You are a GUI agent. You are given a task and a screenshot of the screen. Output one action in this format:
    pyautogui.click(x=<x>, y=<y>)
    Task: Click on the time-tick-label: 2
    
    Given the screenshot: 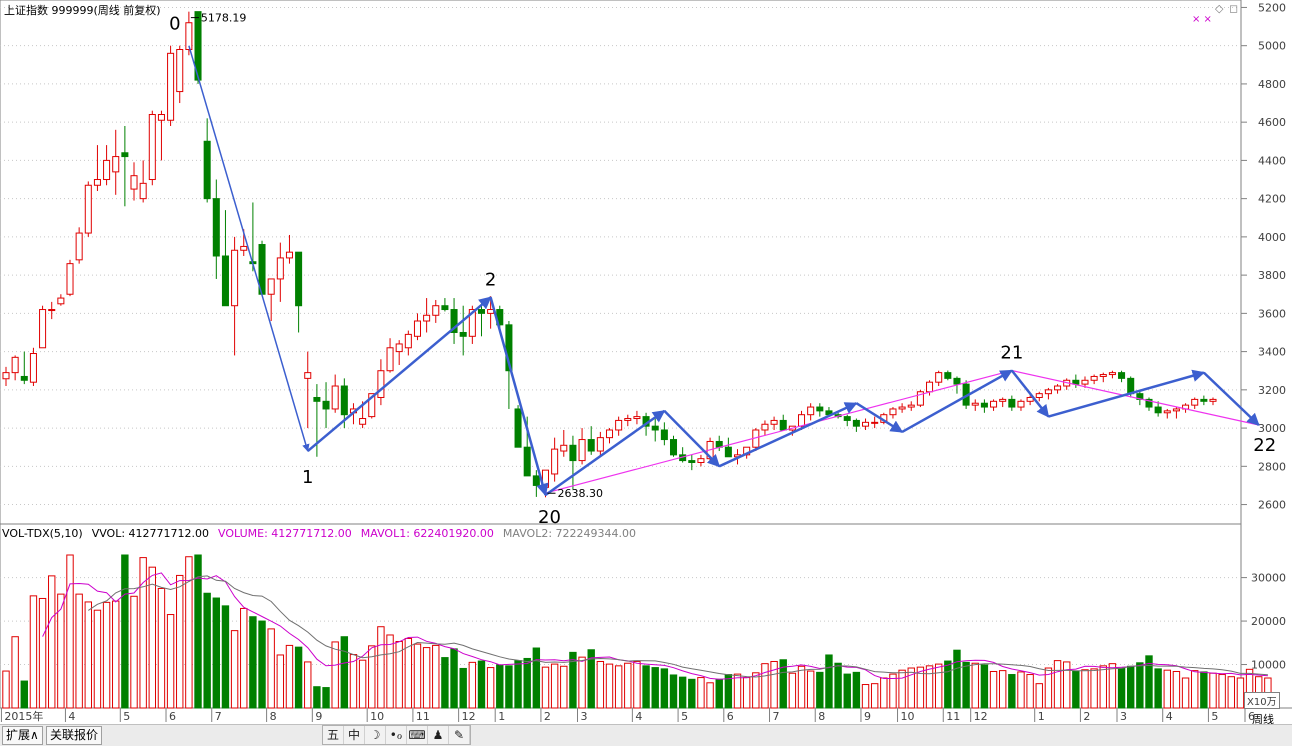 What is the action you would take?
    pyautogui.click(x=547, y=716)
    